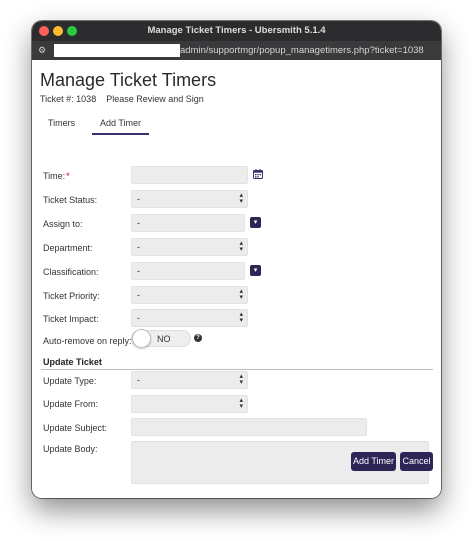  What do you see at coordinates (70, 381) in the screenshot?
I see `update-type-label: Update Type:` at bounding box center [70, 381].